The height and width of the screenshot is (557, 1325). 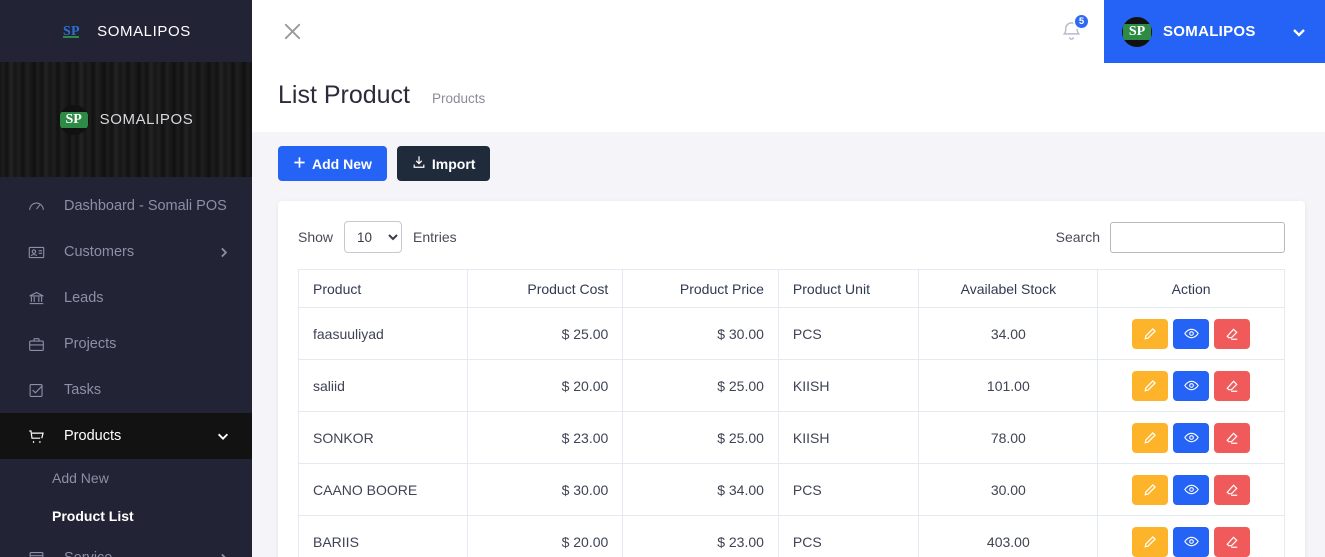 I want to click on user-menu-name: SOMALIPOS, so click(x=1209, y=31).